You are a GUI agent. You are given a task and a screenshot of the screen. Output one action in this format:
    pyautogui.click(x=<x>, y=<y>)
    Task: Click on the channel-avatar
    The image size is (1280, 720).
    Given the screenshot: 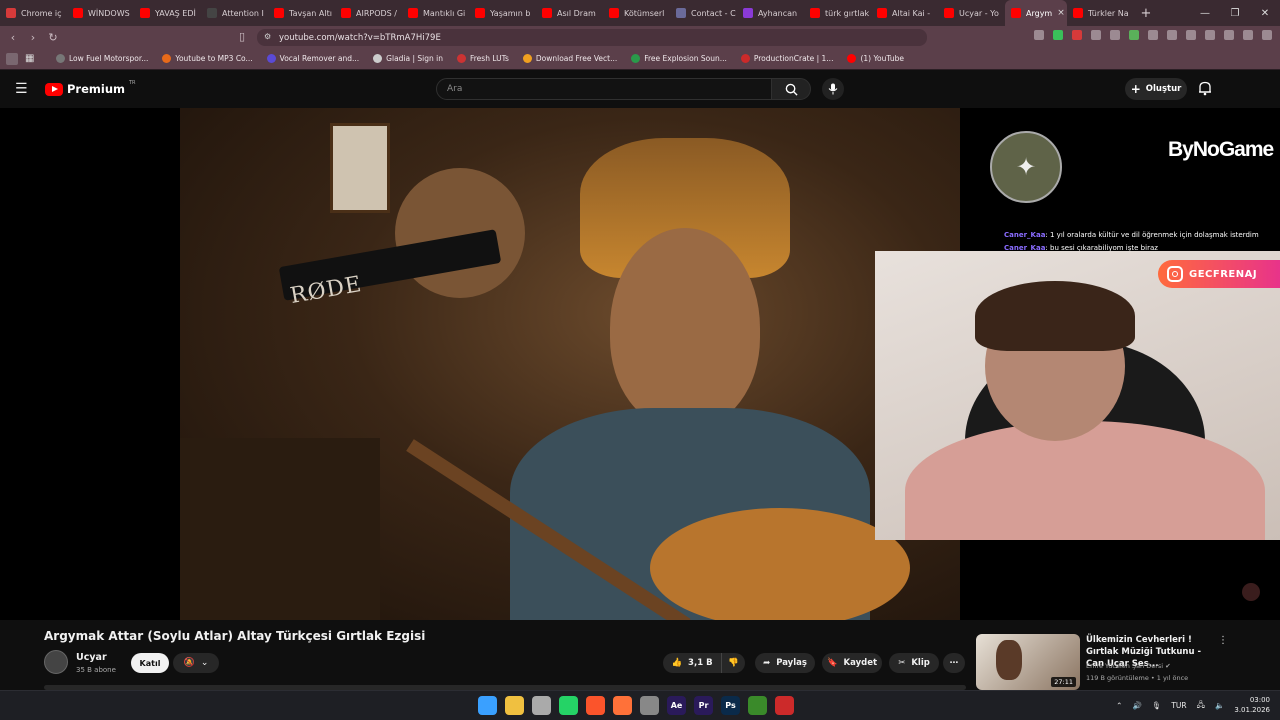 What is the action you would take?
    pyautogui.click(x=56, y=662)
    